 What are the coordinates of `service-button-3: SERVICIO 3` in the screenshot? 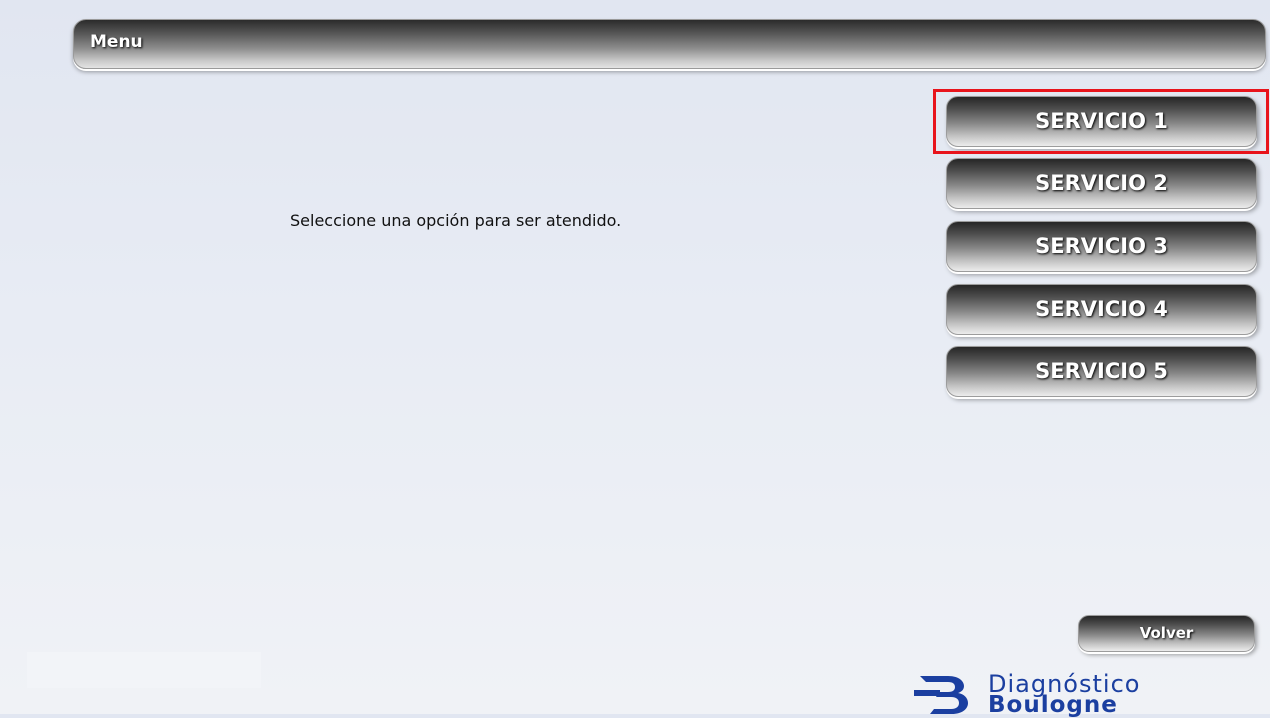 It's located at (1101, 246).